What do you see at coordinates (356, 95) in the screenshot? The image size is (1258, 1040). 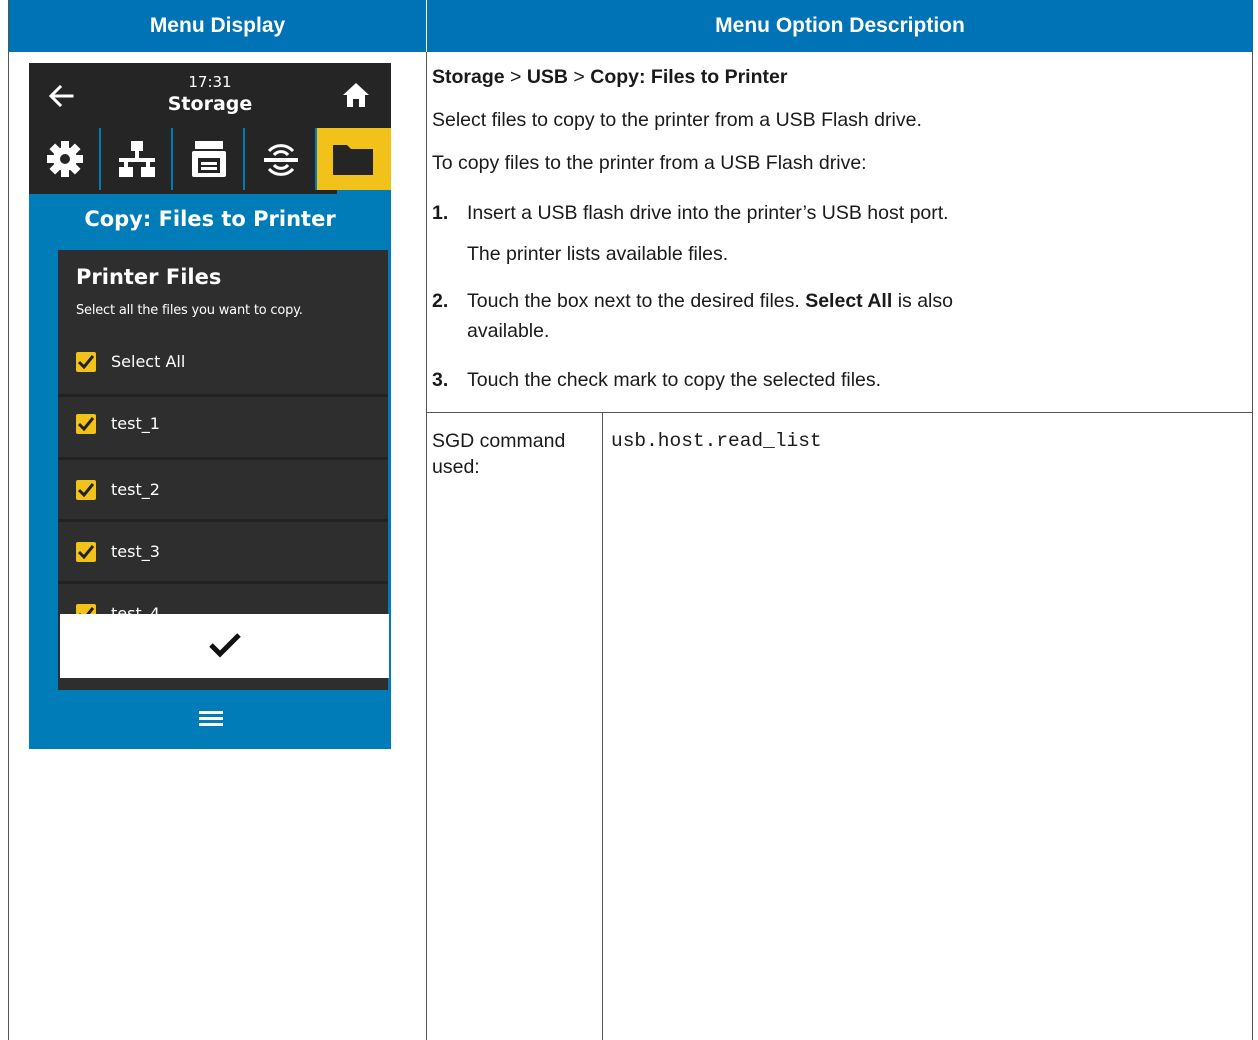 I see `home-icon` at bounding box center [356, 95].